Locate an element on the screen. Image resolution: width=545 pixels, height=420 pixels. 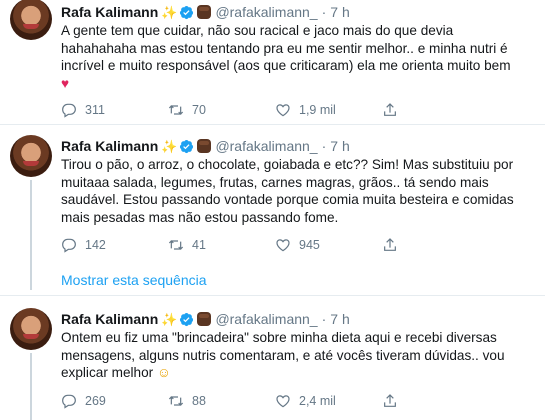
reply-count: 311 is located at coordinates (95, 110).